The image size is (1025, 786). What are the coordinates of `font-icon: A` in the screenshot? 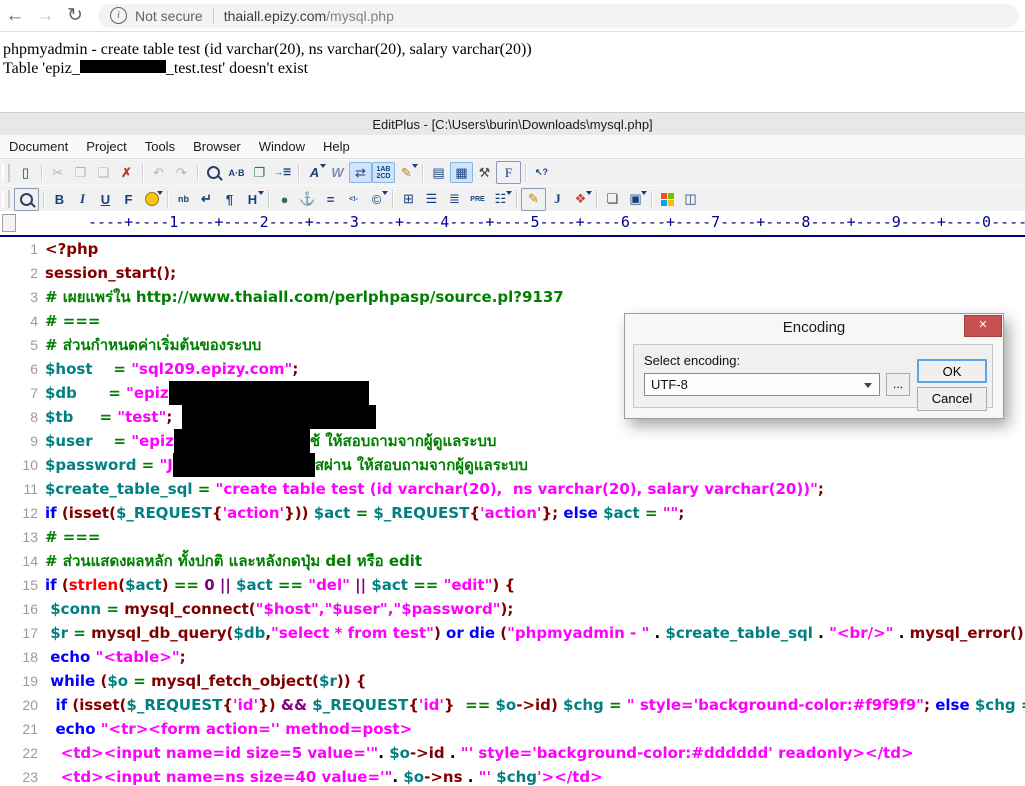 It's located at (314, 172).